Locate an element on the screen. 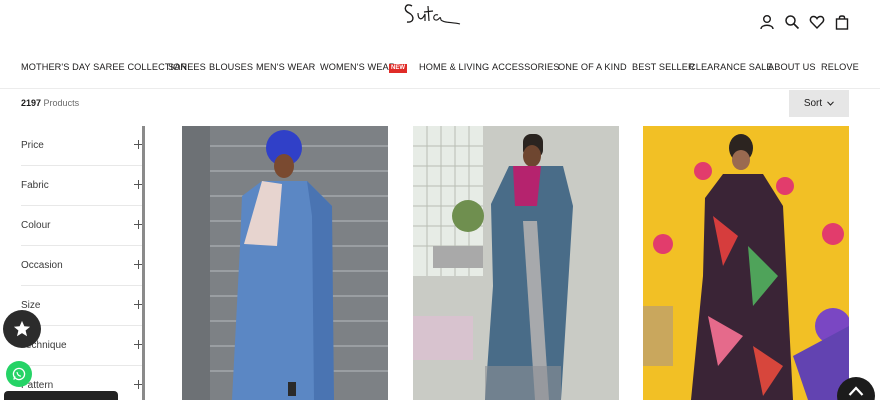 The image size is (880, 400). filter-label: Price is located at coordinates (32, 145).